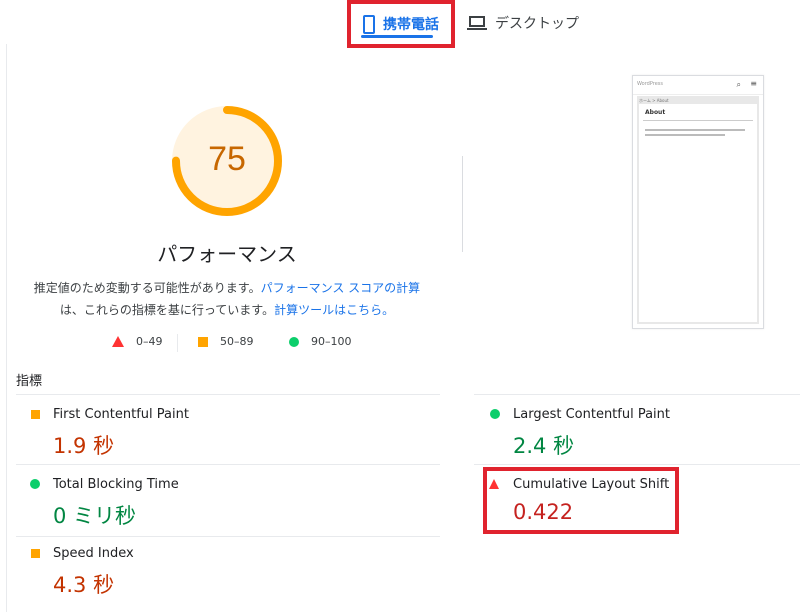 This screenshot has height=612, width=800. Describe the element at coordinates (331, 341) in the screenshot. I see `legend-pass-label: 90–100` at that location.